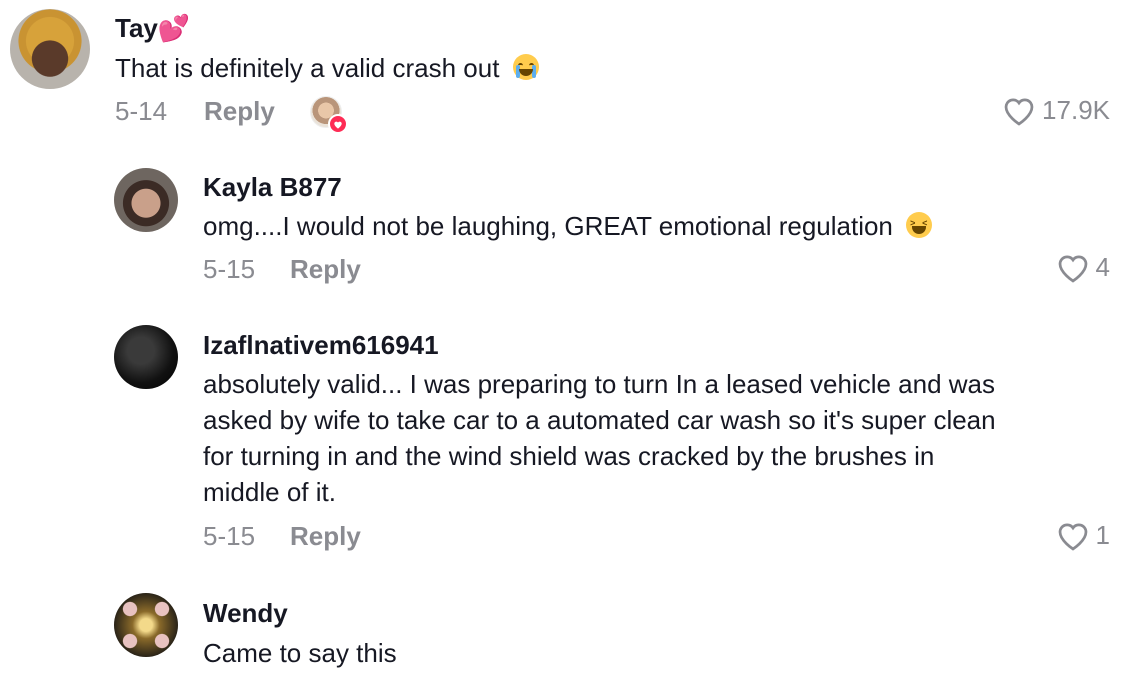 This screenshot has height=678, width=1142. I want to click on like-button: 4, so click(1083, 267).